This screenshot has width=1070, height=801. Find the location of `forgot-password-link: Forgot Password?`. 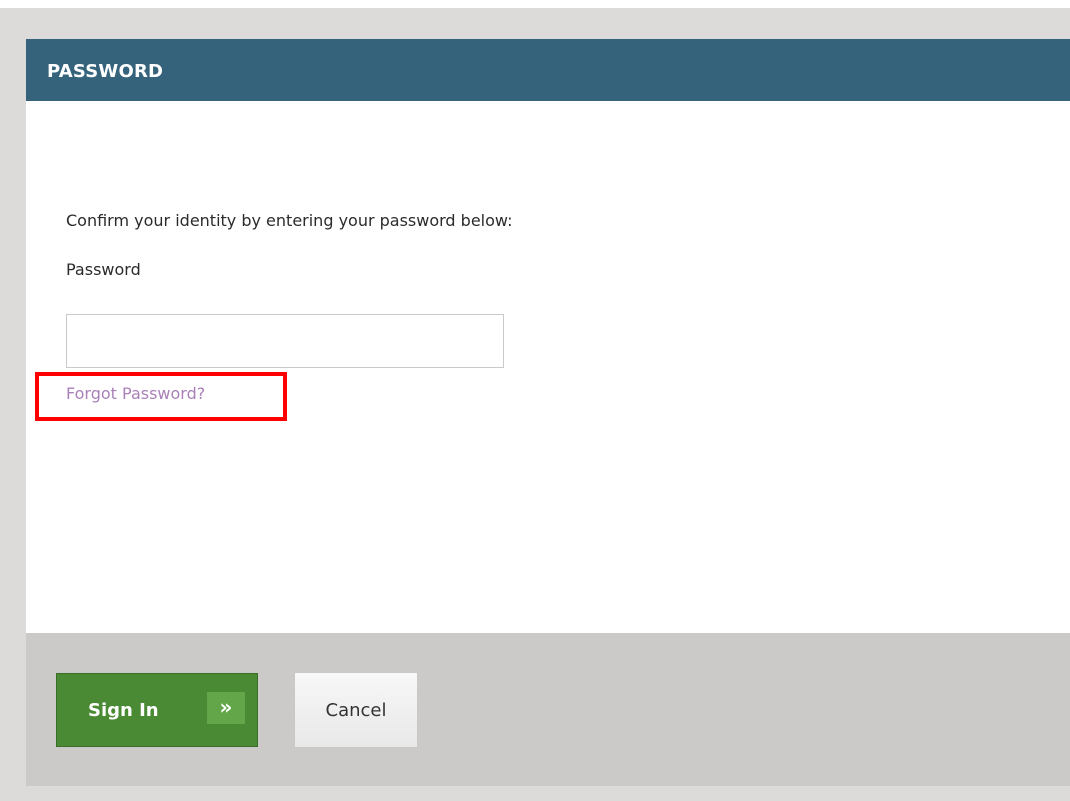

forgot-password-link: Forgot Password? is located at coordinates (135, 393).